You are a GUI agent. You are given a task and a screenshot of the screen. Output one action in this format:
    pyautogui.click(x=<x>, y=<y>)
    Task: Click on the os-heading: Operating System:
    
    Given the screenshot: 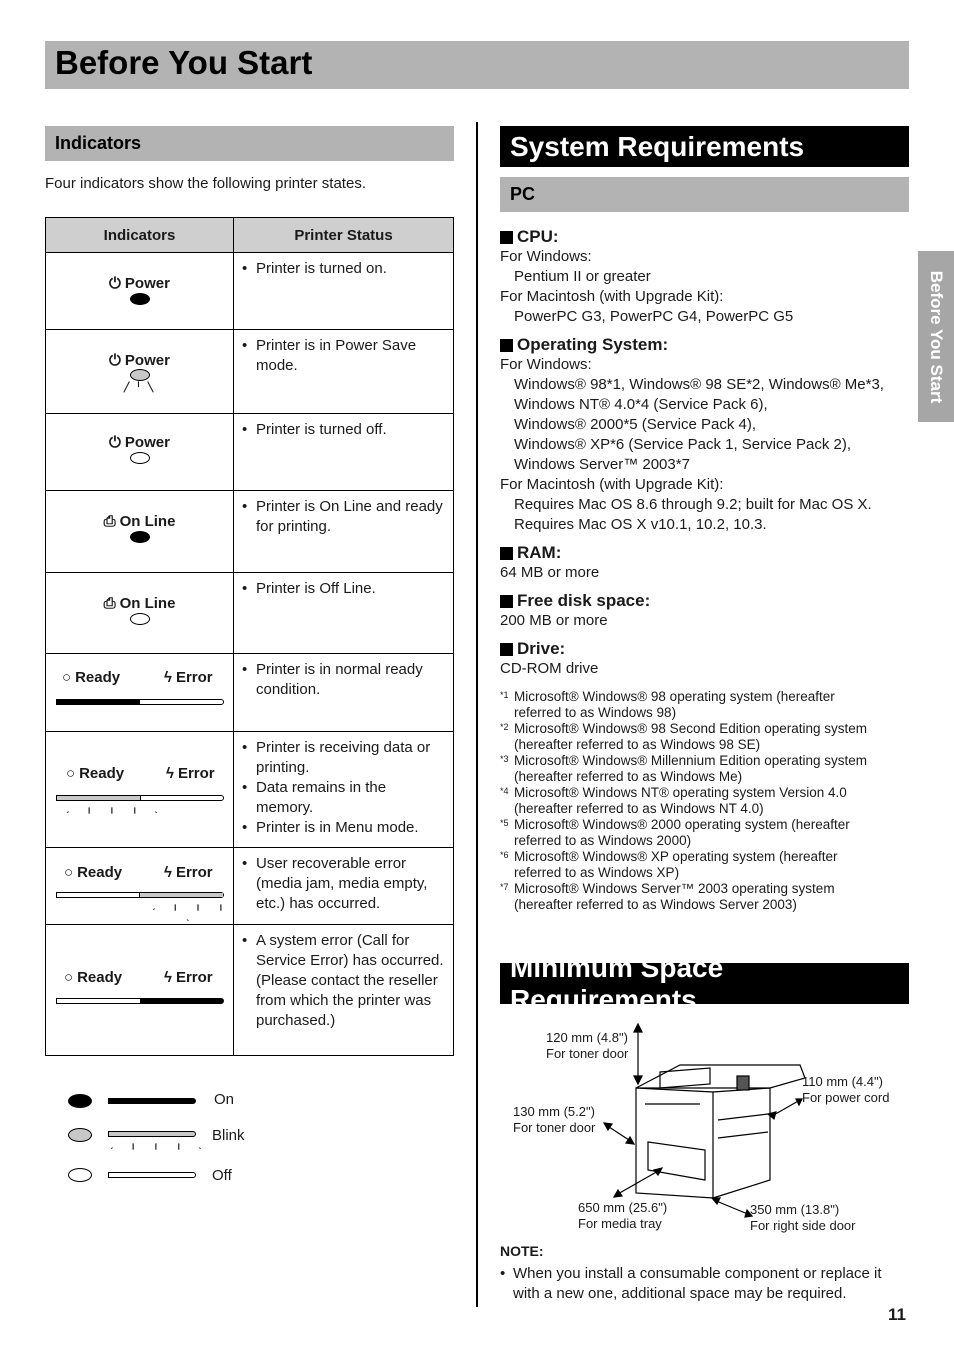 What is the action you would take?
    pyautogui.click(x=705, y=345)
    